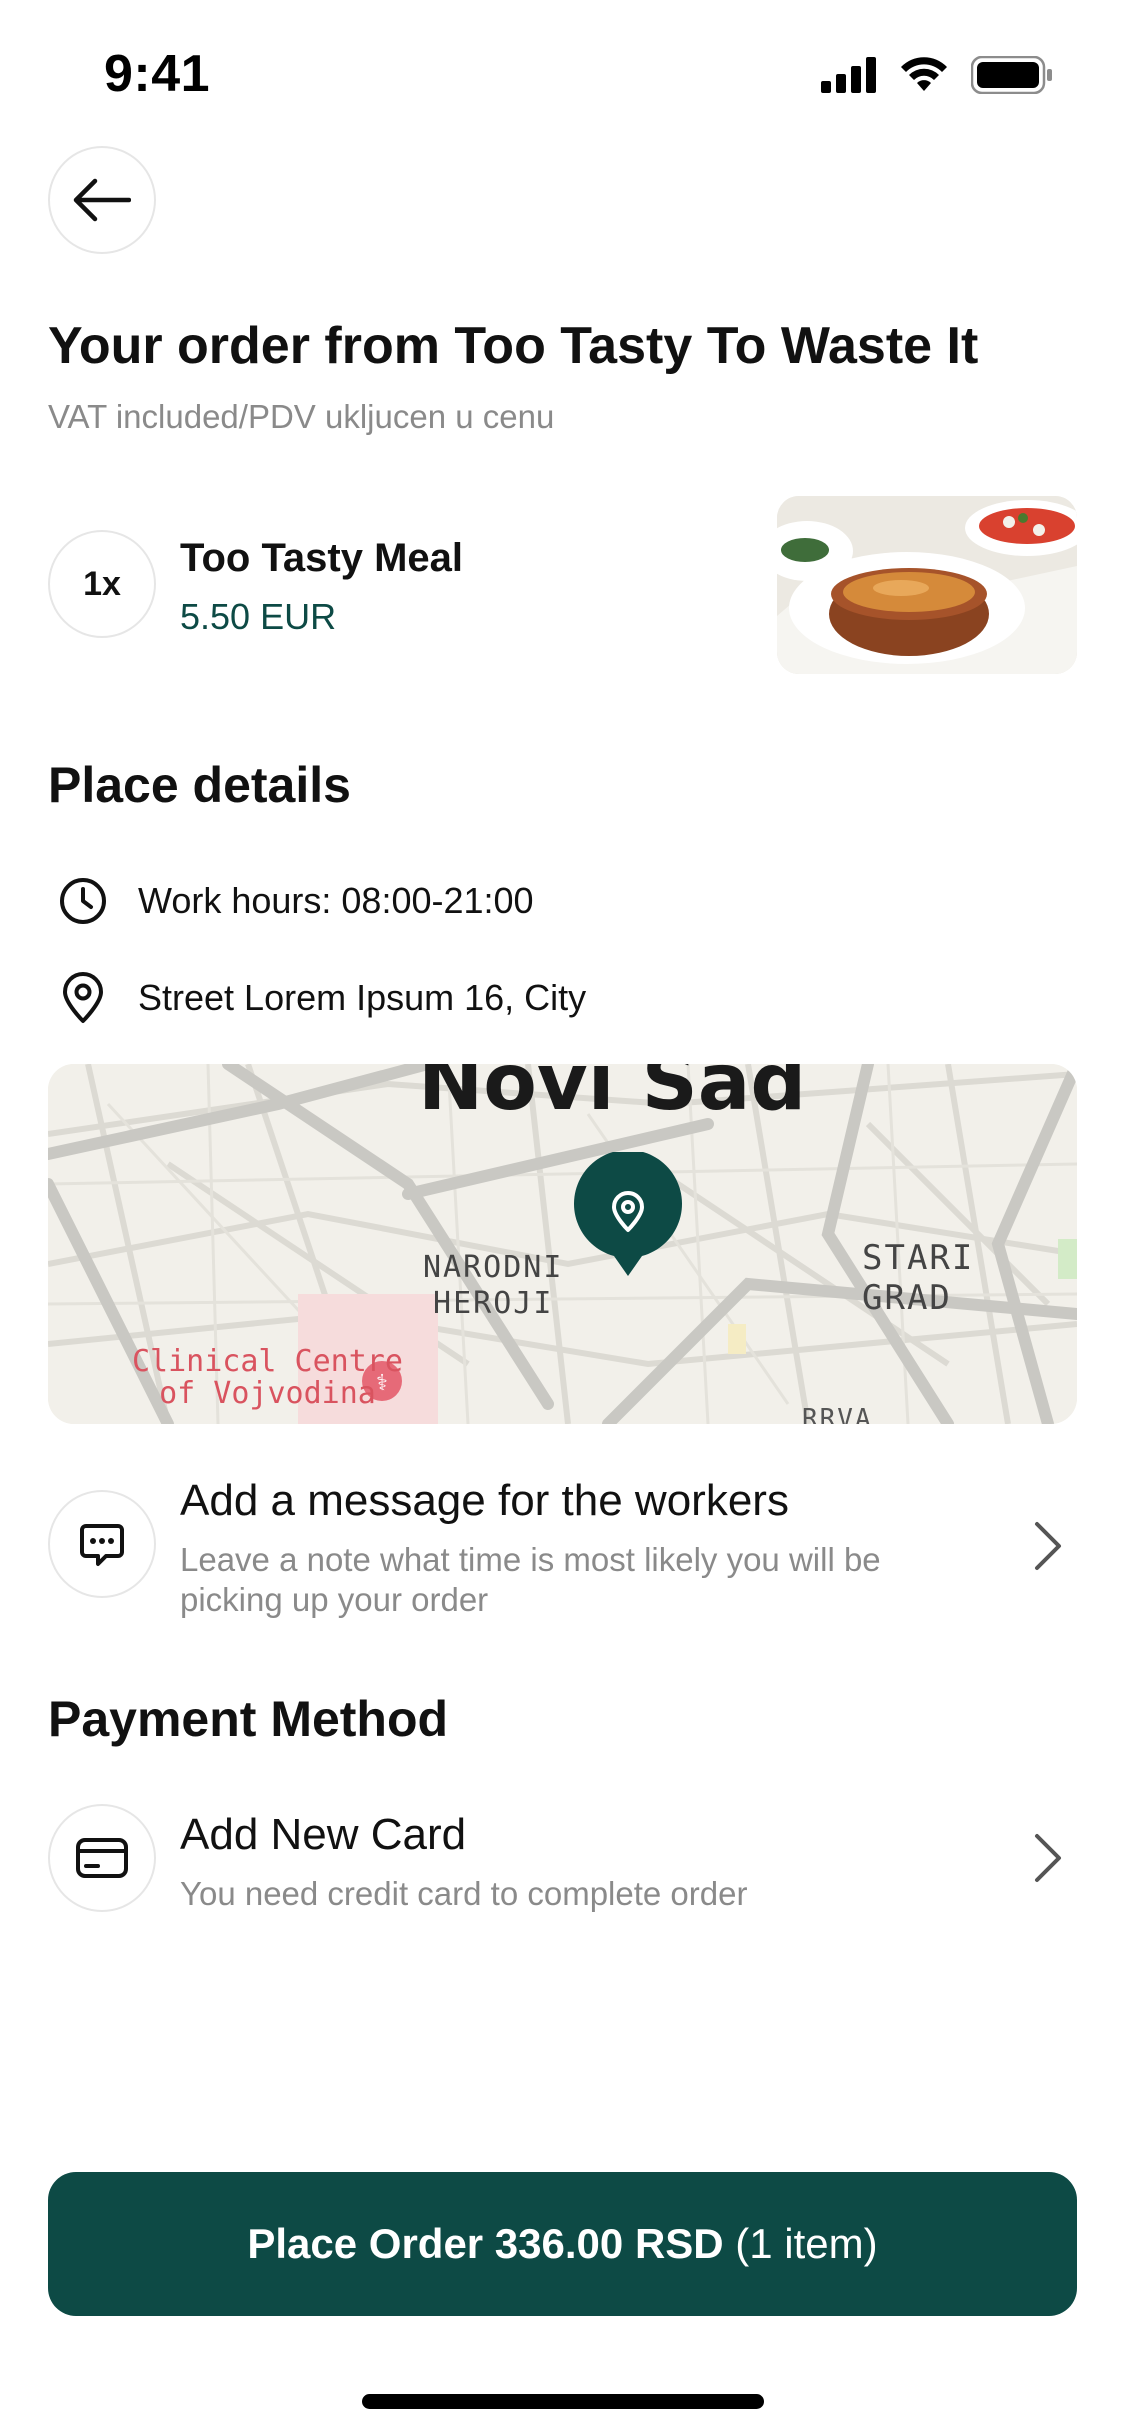 The height and width of the screenshot is (2436, 1125). Describe the element at coordinates (322, 558) in the screenshot. I see `item-name: Too Tasty Meal` at that location.